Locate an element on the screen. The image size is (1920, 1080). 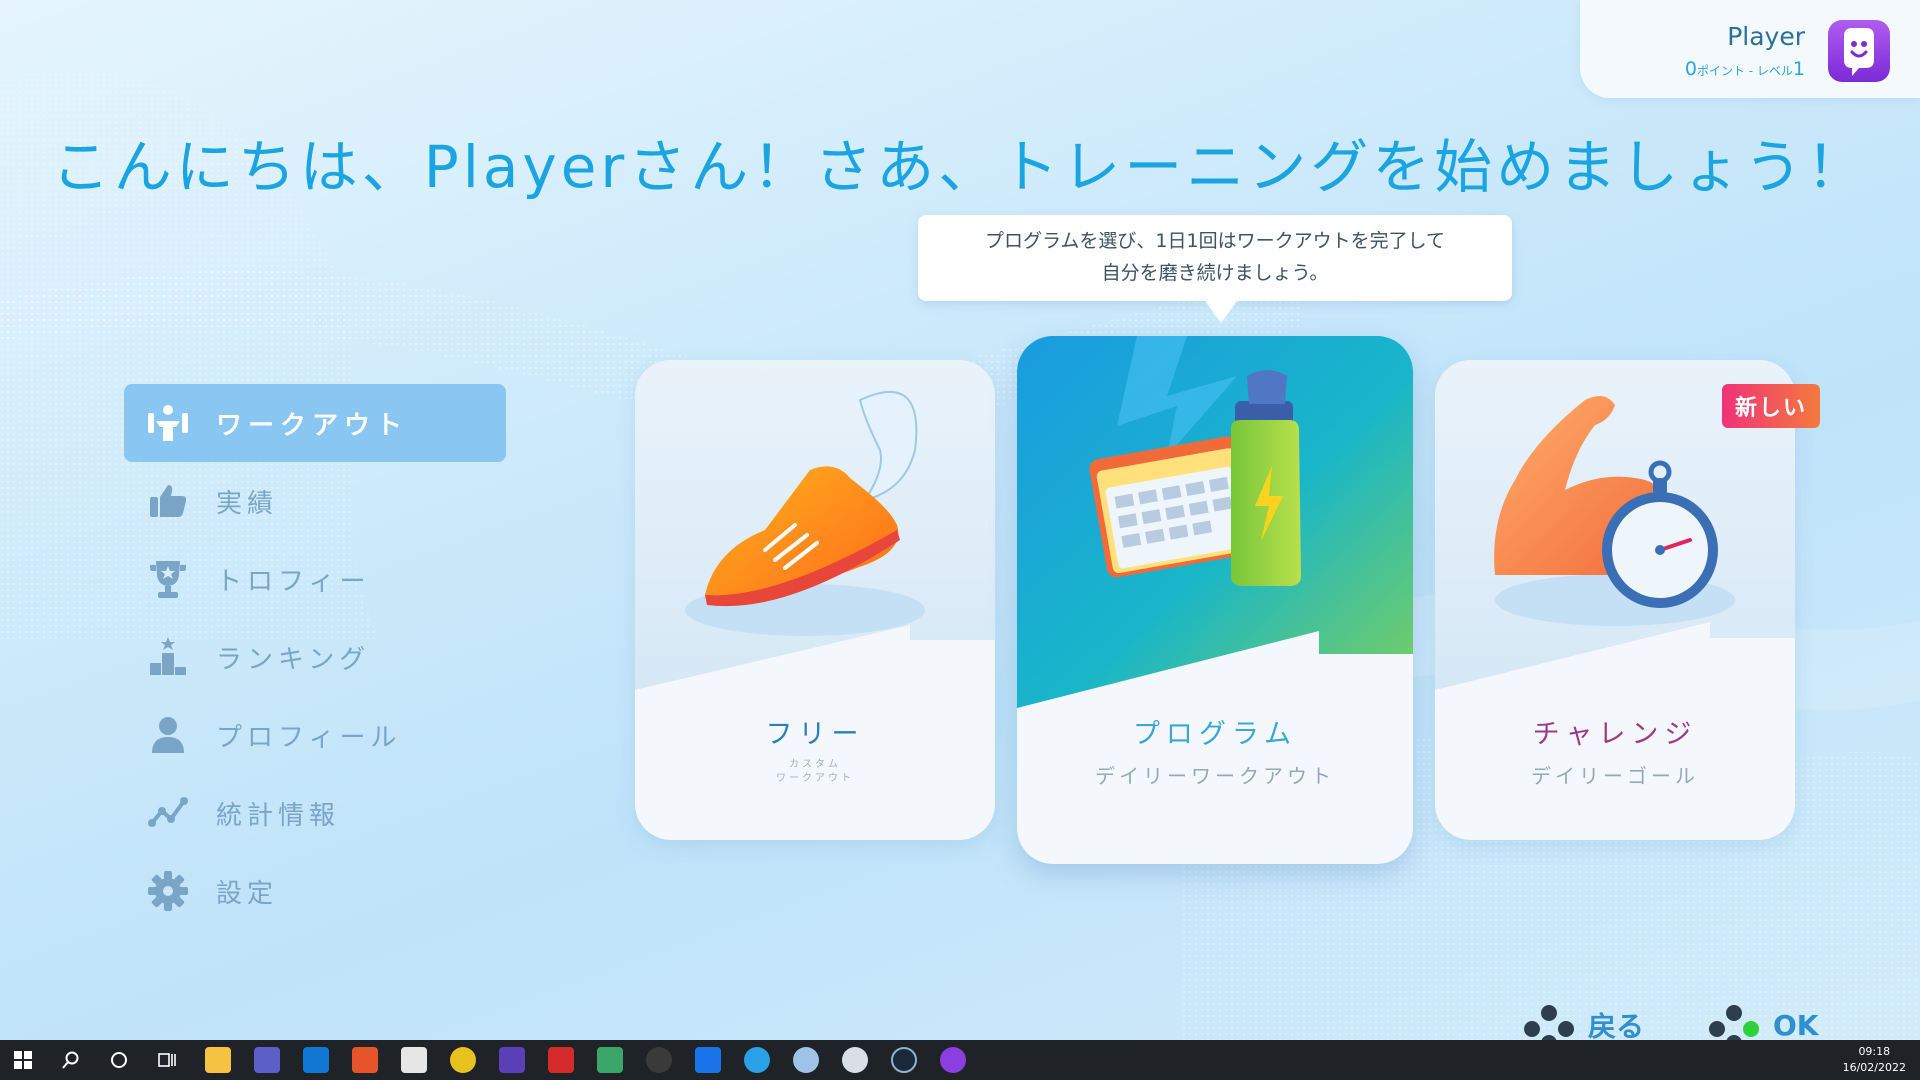
free-card-subtitle-1: カスタム is located at coordinates (815, 764).